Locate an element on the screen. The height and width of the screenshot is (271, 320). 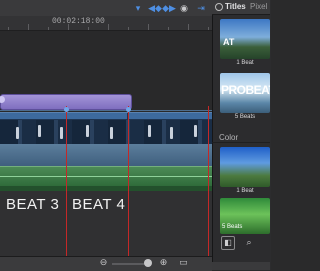
audio-track-lower is located at coordinates (106, 188).